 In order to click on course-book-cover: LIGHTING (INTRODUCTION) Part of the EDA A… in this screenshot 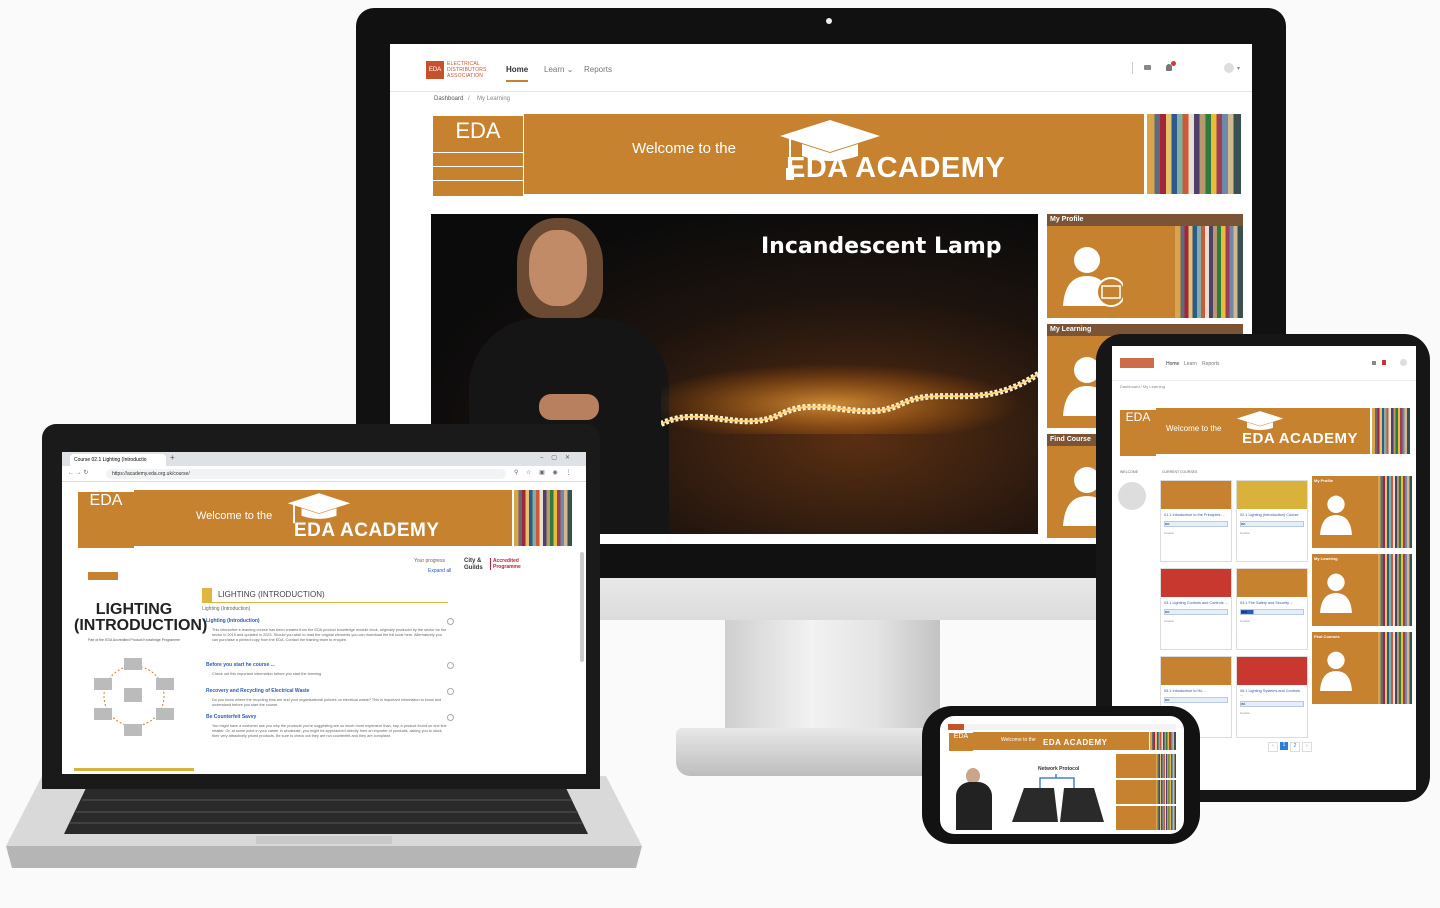, I will do `click(141, 672)`.